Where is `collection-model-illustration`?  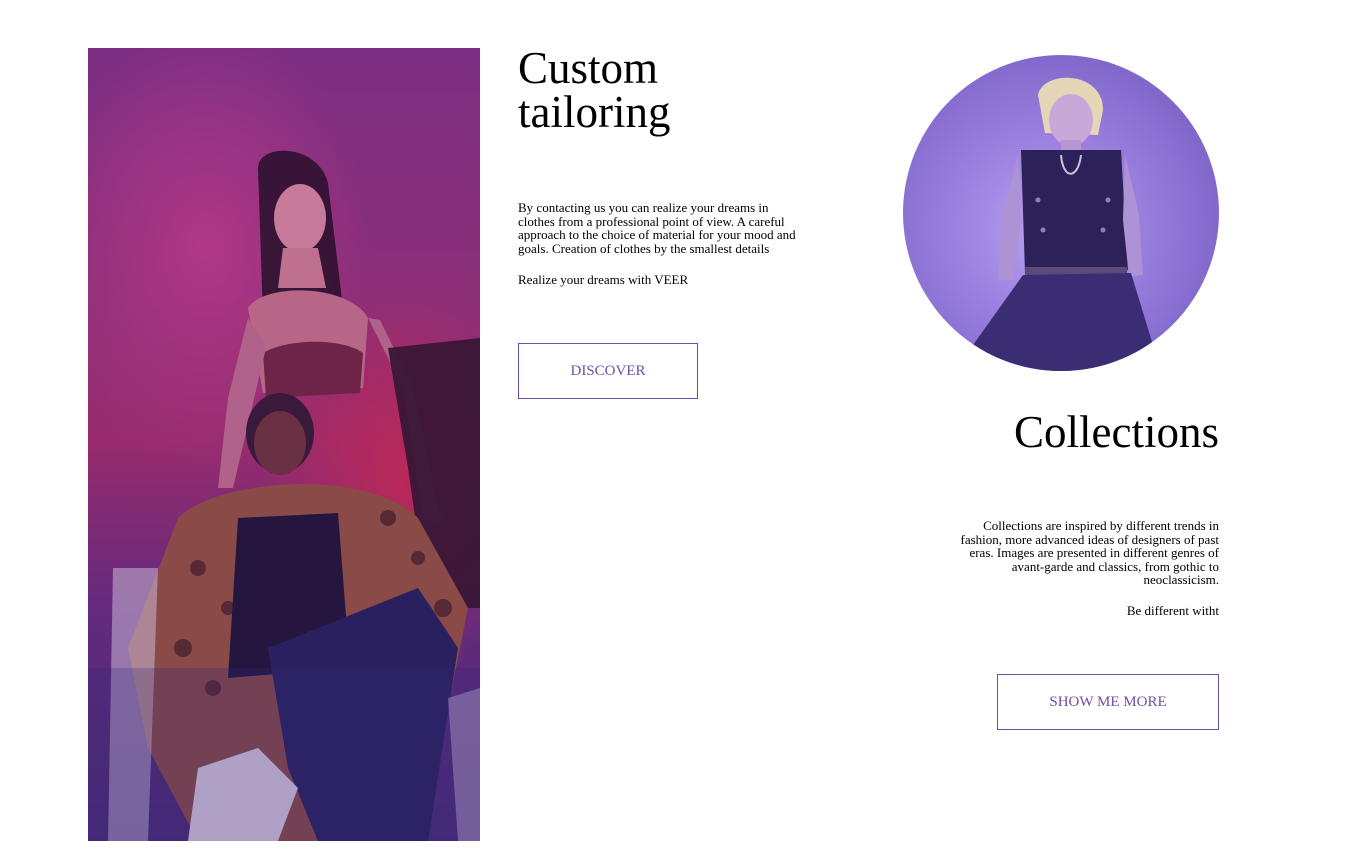
collection-model-illustration is located at coordinates (1058, 224).